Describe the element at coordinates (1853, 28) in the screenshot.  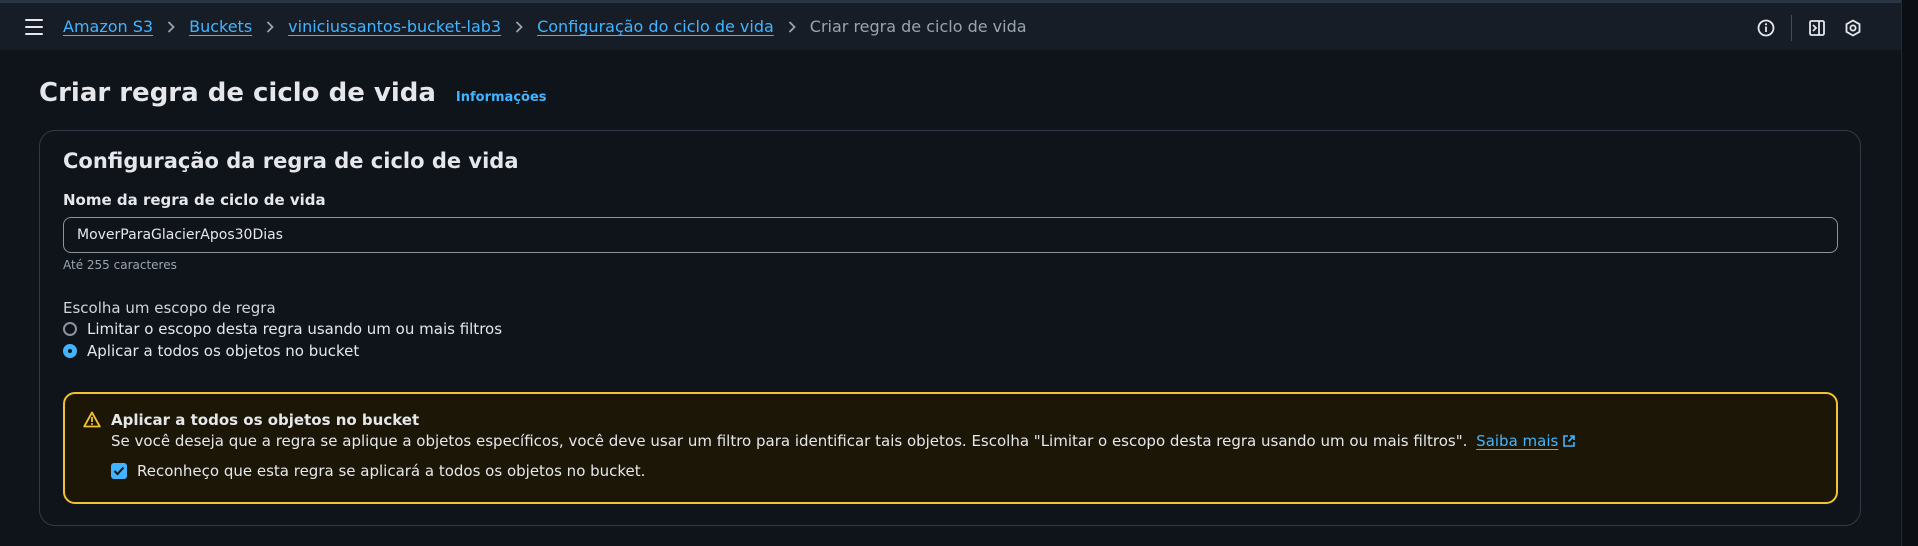
I see `settings-hex-icon` at that location.